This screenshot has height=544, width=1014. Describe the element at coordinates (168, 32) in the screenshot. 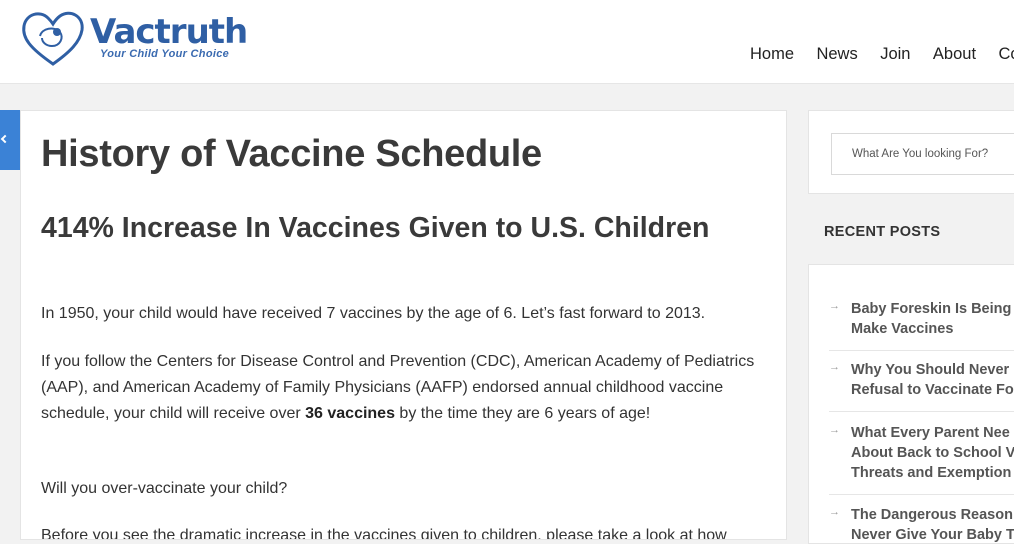

I see `brand-name: Vactruth` at that location.